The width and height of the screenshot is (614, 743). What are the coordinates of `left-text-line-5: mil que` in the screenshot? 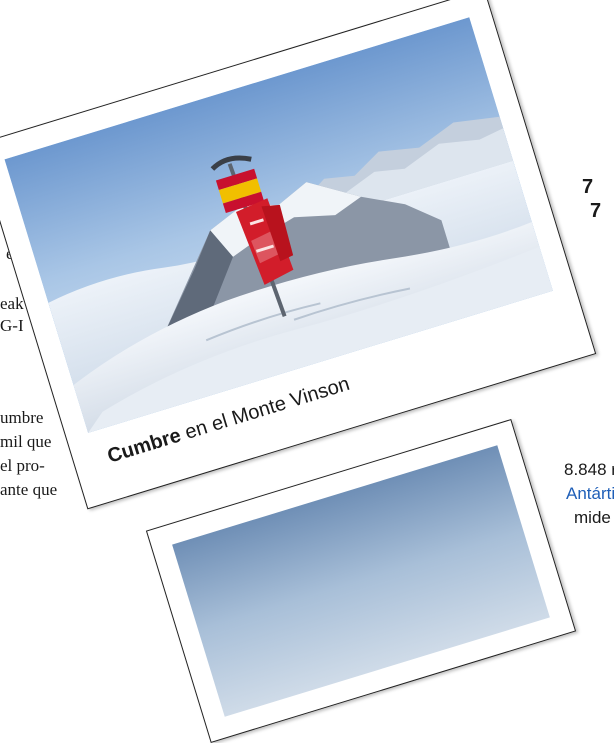 It's located at (26, 441).